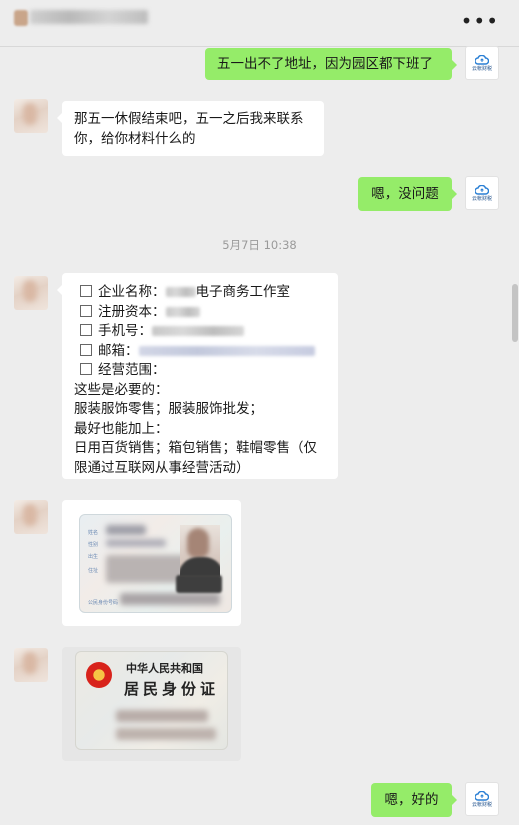  I want to click on redacted-authority, so click(162, 716).